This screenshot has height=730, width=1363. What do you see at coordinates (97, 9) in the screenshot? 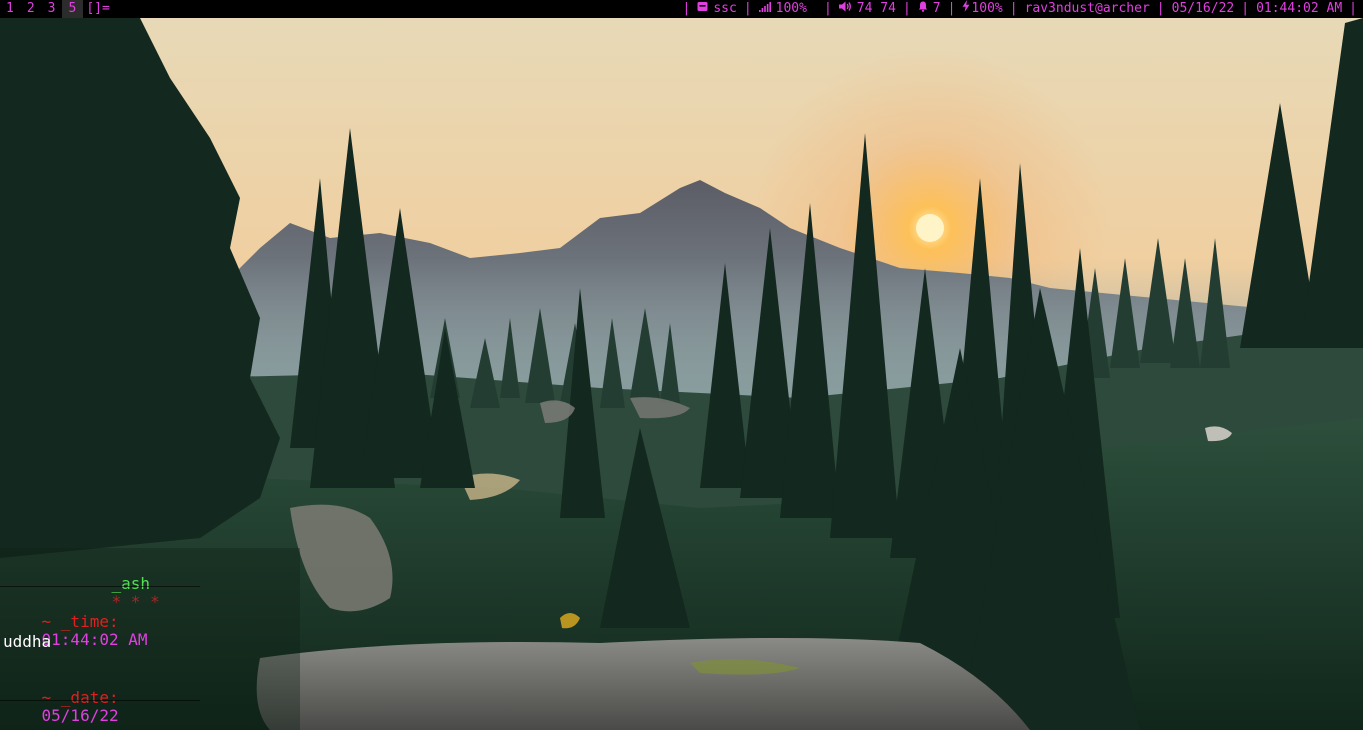
I see `layout-indicator: []=` at bounding box center [97, 9].